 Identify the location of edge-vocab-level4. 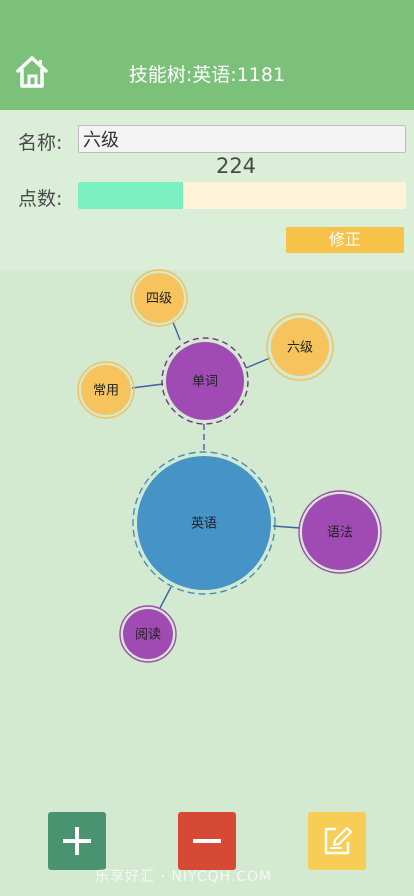
(176, 331).